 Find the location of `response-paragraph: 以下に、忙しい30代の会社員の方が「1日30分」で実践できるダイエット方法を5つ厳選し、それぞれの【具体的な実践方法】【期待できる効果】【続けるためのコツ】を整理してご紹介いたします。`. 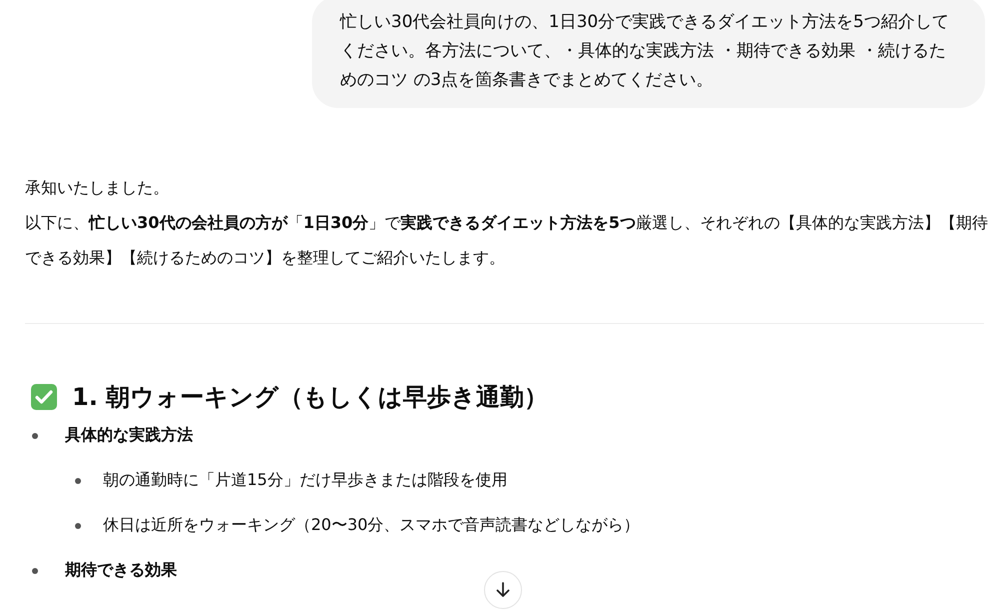

response-paragraph: 以下に、忙しい30代の会社員の方が「1日30分」で実践できるダイエット方法を5つ厳選し、それぞれの【具体的な実践方法】【期待できる効果】【続けるためのコツ】を整理してご紹介いたします。 is located at coordinates (507, 240).